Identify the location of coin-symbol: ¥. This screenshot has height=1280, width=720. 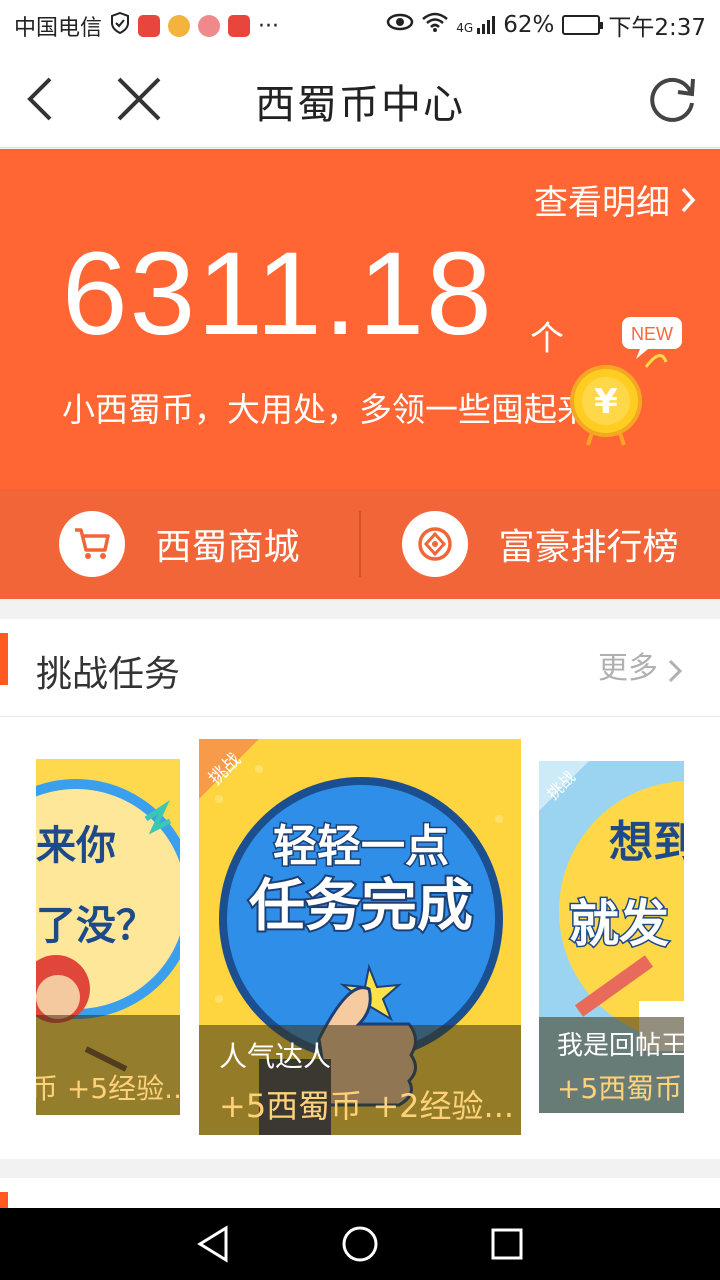
(606, 402).